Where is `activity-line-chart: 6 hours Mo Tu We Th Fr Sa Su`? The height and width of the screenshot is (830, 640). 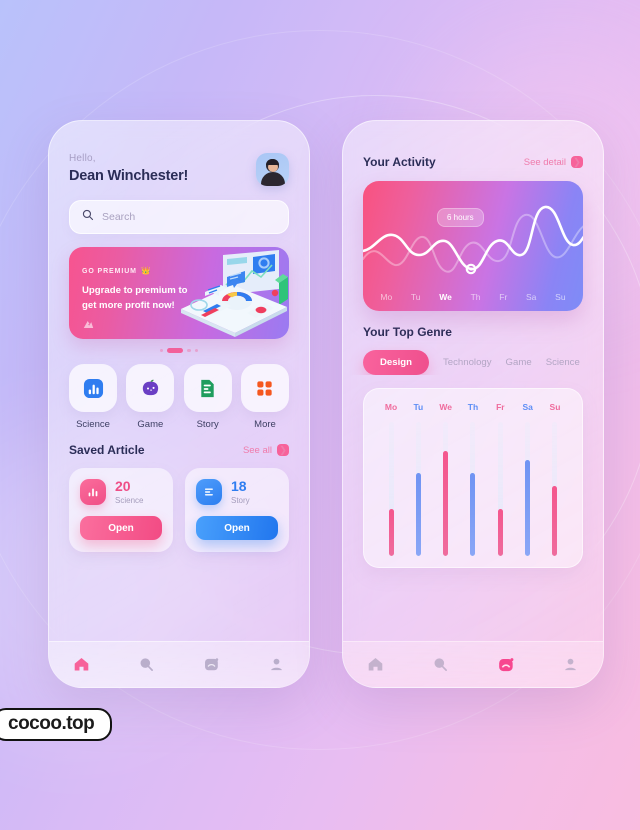
activity-line-chart: 6 hours Mo Tu We Th Fr Sa Su is located at coordinates (473, 246).